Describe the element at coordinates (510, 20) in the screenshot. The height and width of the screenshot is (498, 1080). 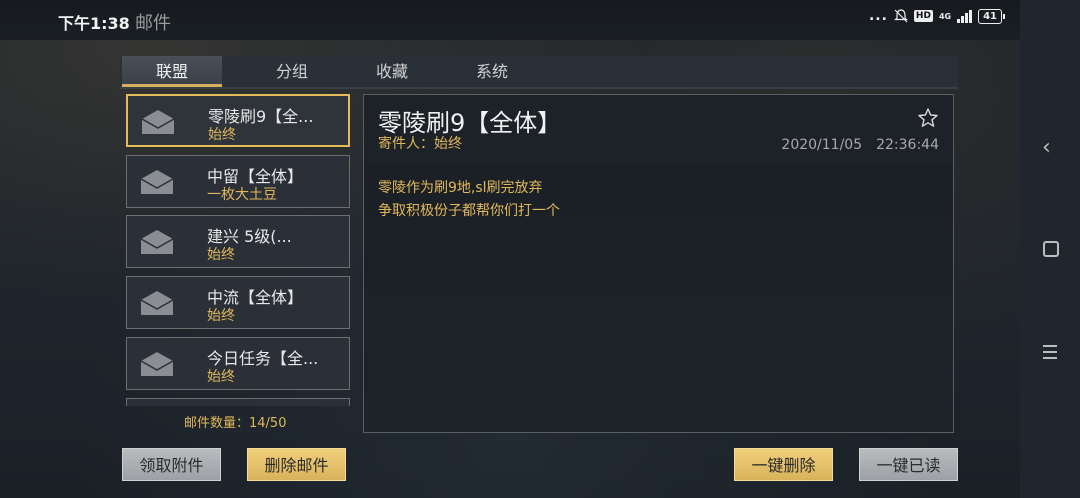
I see `status-bar: 下午1:38 邮件 ... HD 4G 41` at that location.